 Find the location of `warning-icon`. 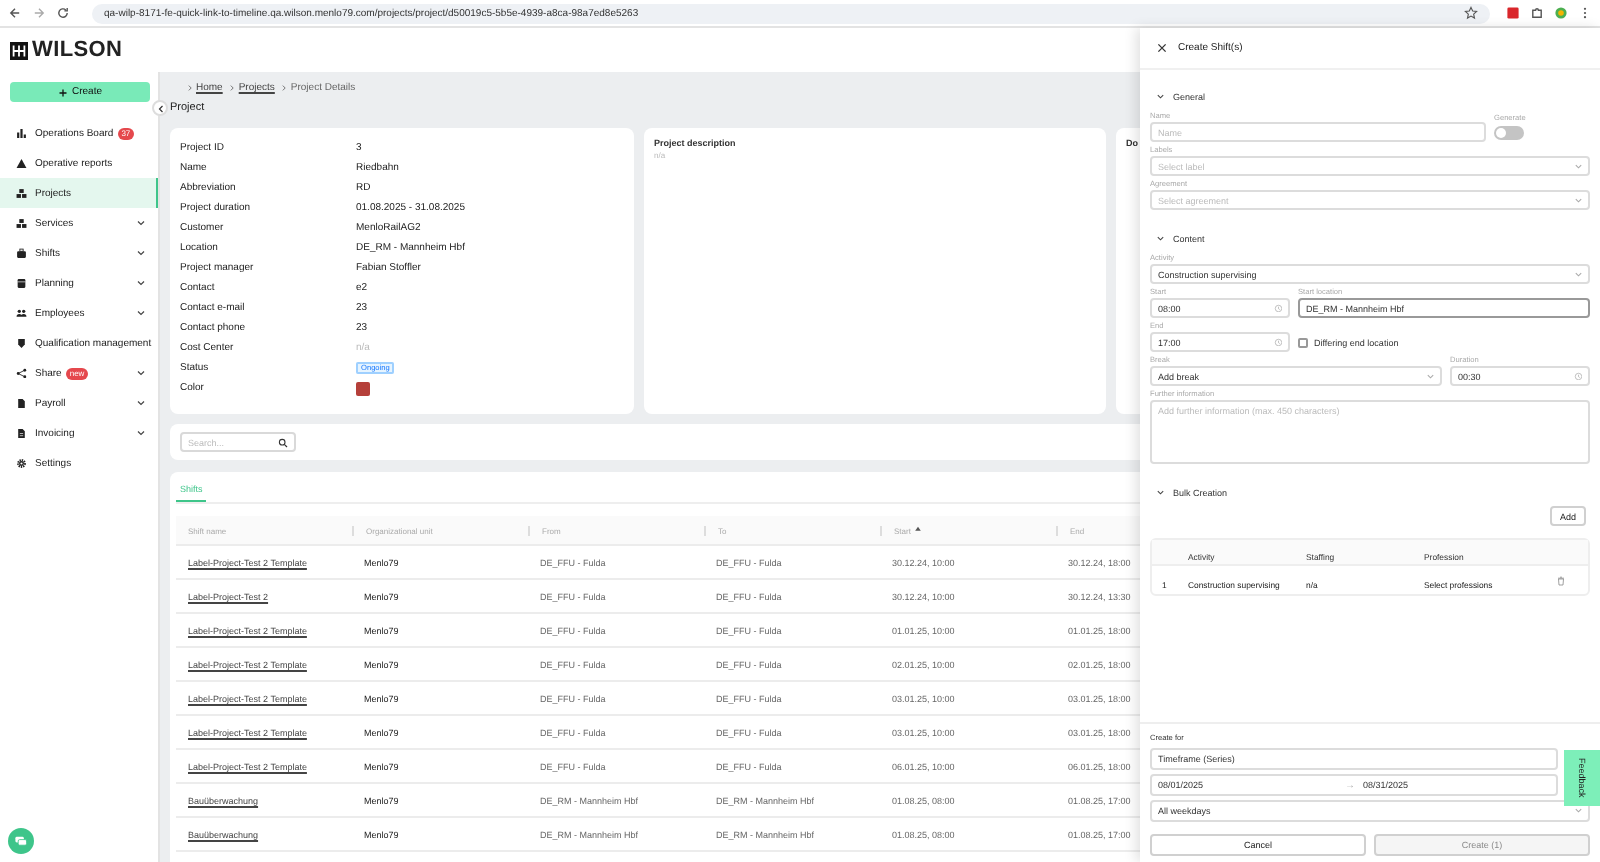

warning-icon is located at coordinates (21, 163).